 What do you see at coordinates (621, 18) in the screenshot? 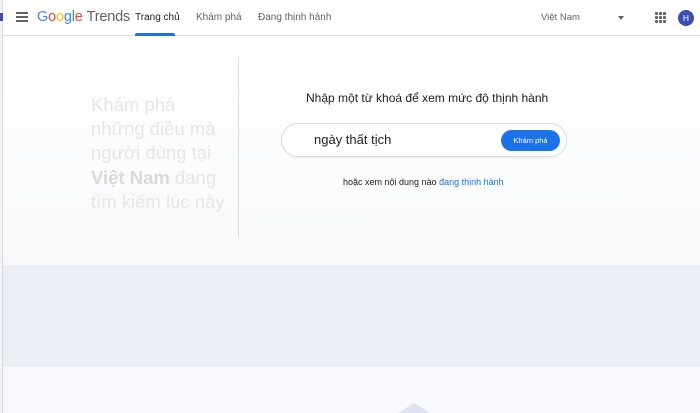
I see `chevron-down-icon` at bounding box center [621, 18].